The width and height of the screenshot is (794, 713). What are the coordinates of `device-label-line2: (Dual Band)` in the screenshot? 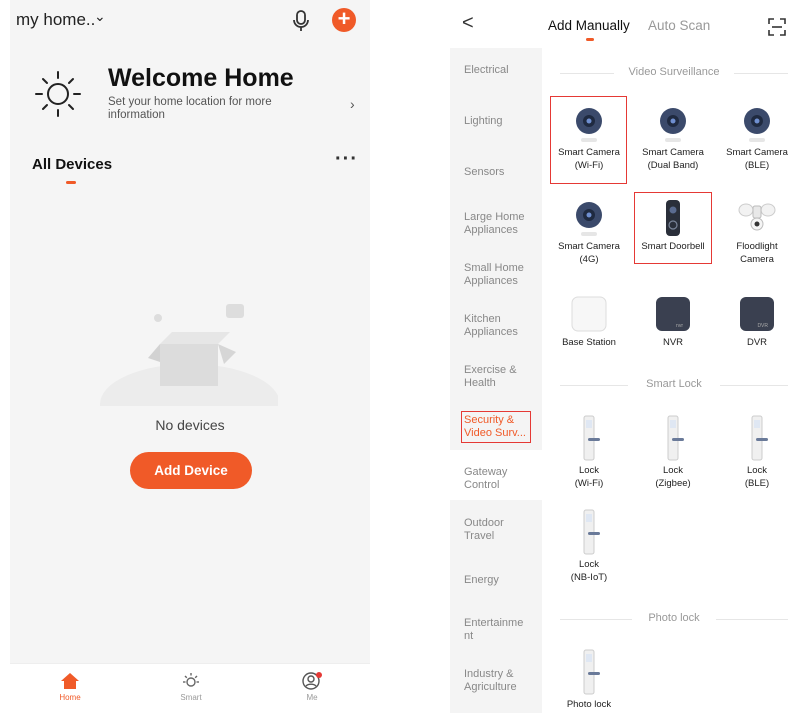 It's located at (673, 165).